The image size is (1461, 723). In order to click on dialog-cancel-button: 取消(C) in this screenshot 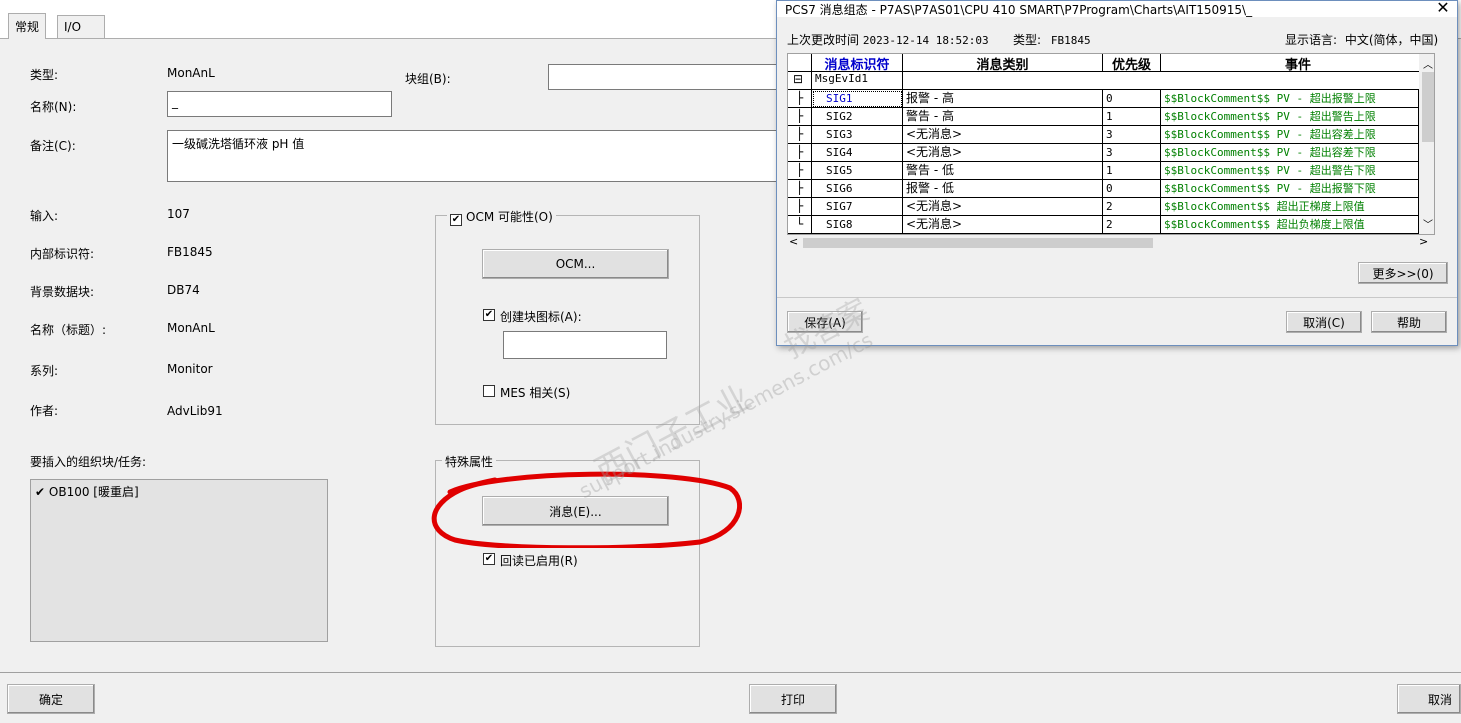, I will do `click(1324, 322)`.